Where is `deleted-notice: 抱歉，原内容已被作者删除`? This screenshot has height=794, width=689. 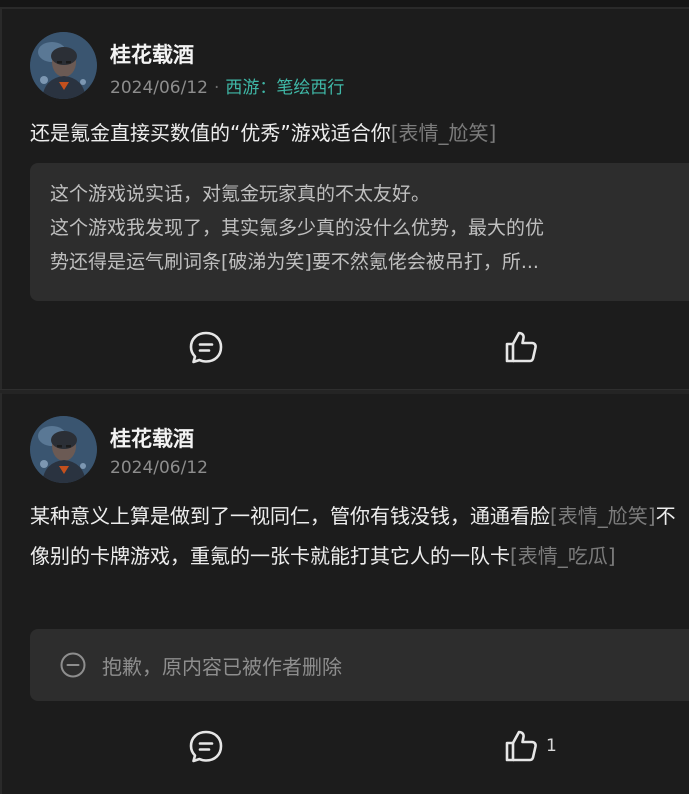 deleted-notice: 抱歉，原内容已被作者删除 is located at coordinates (222, 667).